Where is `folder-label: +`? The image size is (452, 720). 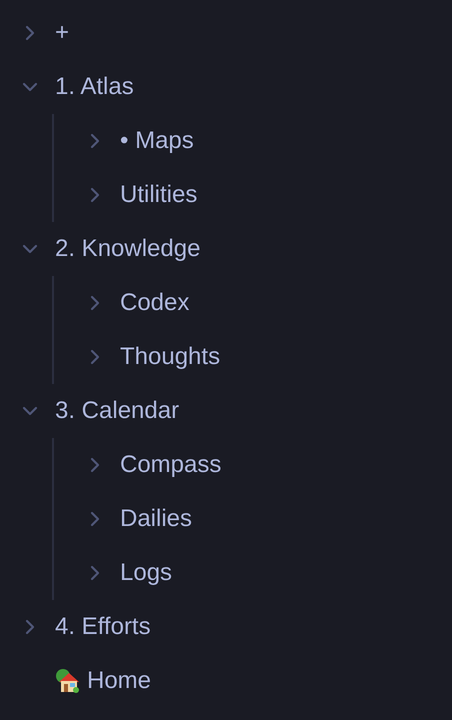 folder-label: + is located at coordinates (62, 33).